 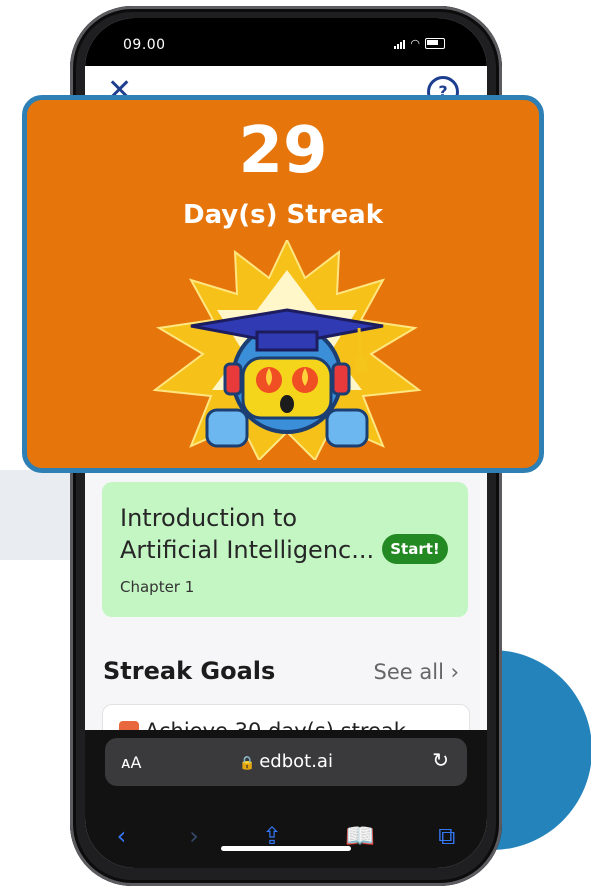 What do you see at coordinates (144, 45) in the screenshot?
I see `status-time: 09.00` at bounding box center [144, 45].